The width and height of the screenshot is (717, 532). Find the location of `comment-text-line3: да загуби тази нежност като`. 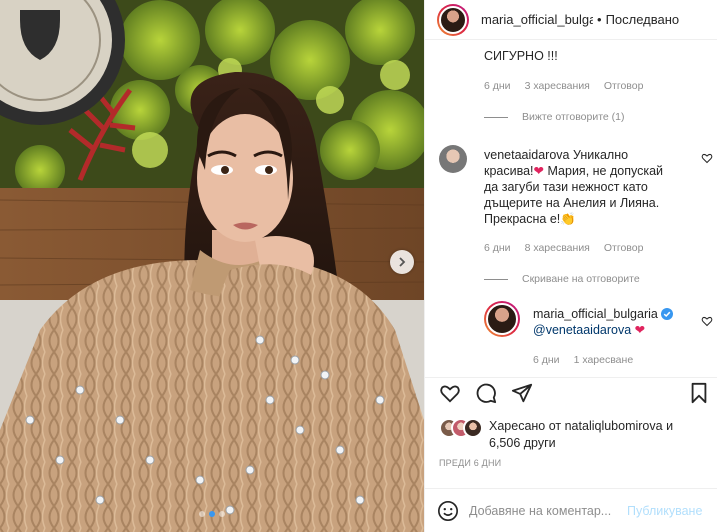

comment-text-line3: да загуби тази нежност като is located at coordinates (566, 187).